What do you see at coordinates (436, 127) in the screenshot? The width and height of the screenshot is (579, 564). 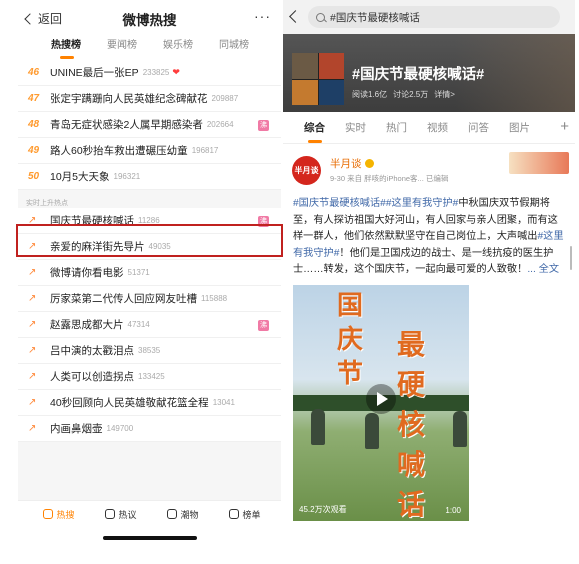 I see `tab-video: 视频` at bounding box center [436, 127].